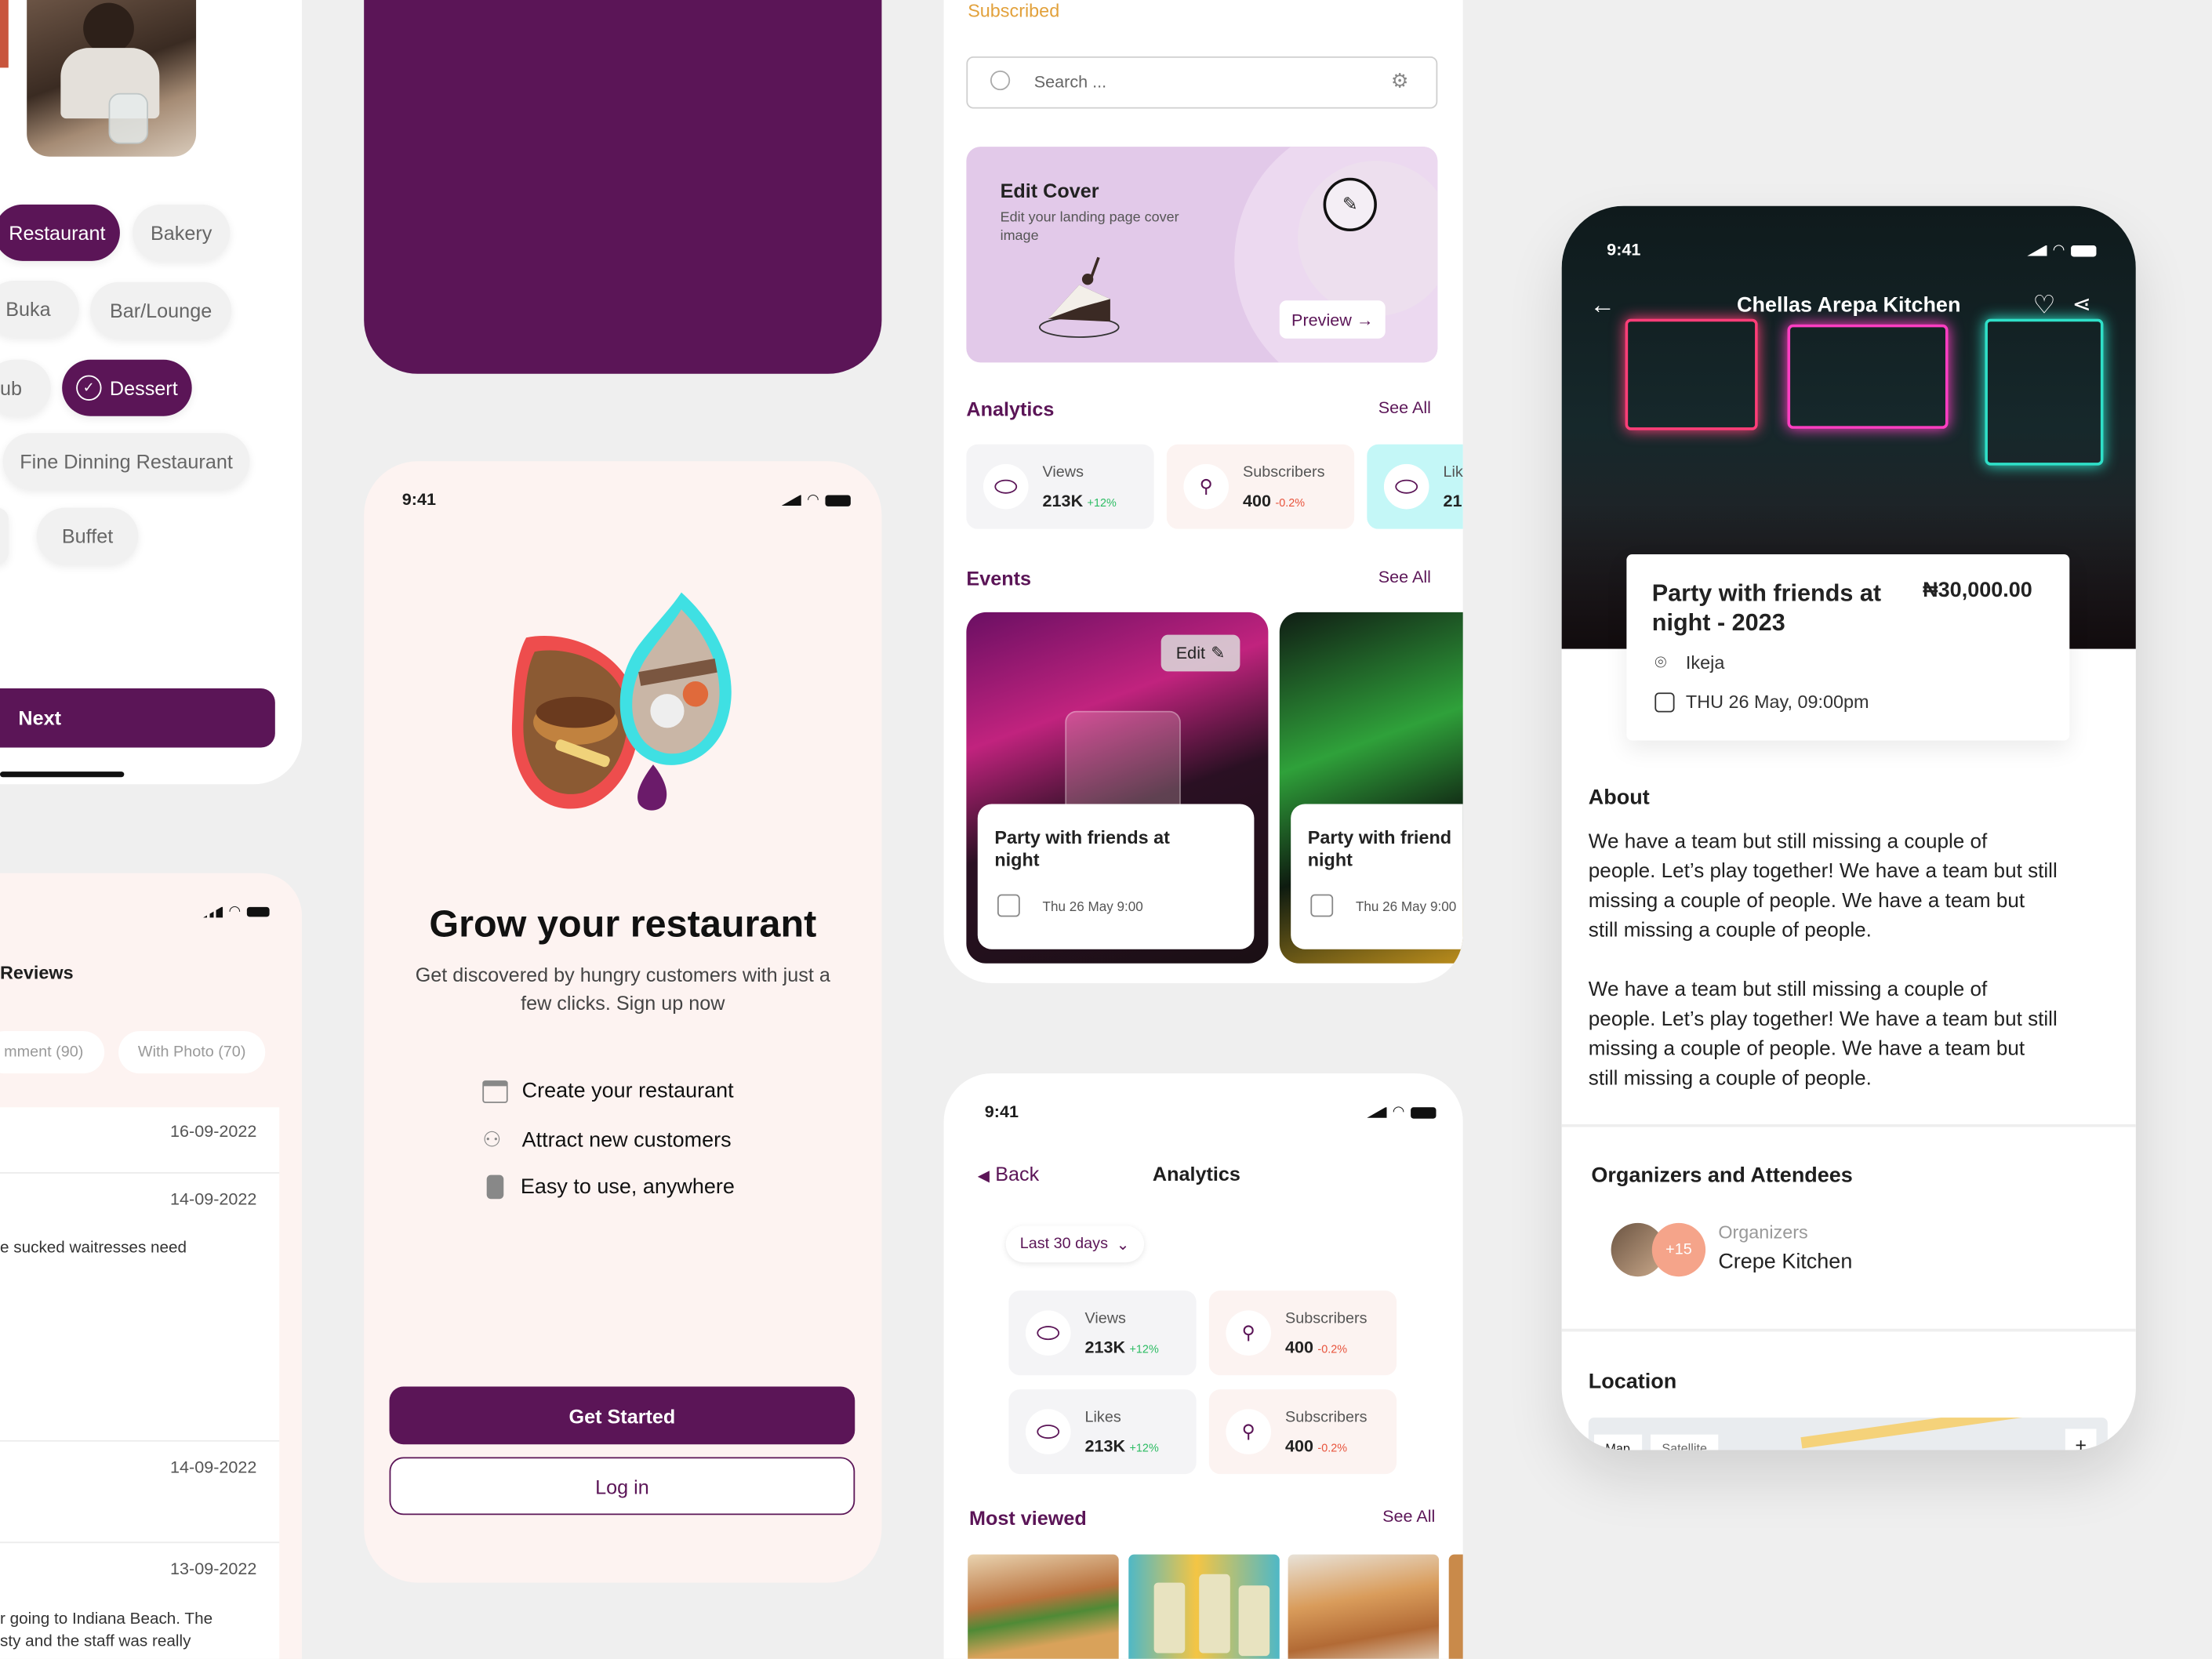  Describe the element at coordinates (1019, 236) in the screenshot. I see `cover-desc-line2: image` at that location.